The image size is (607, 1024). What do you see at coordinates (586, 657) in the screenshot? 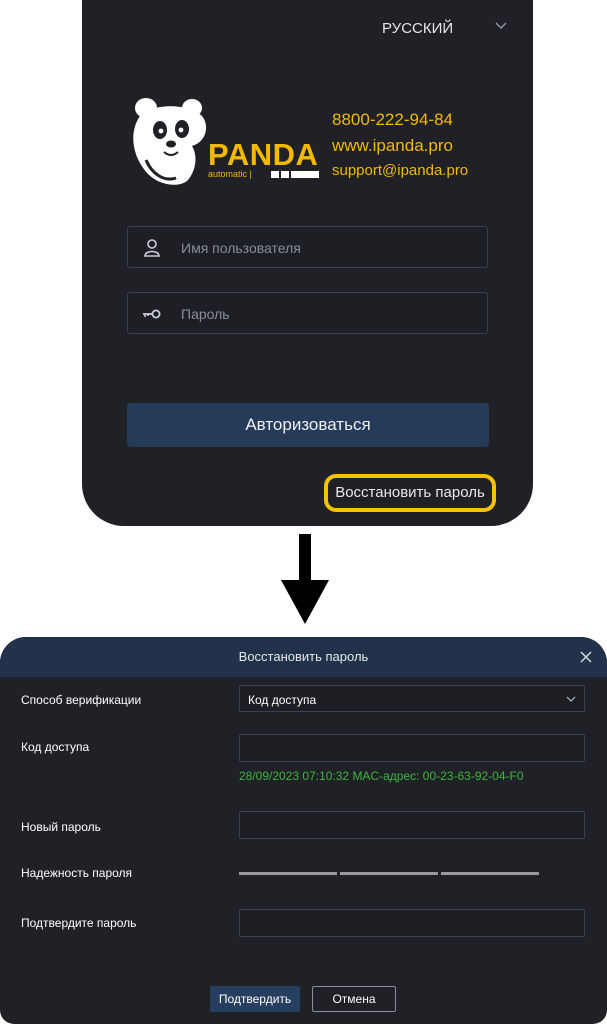
I see `close-icon` at bounding box center [586, 657].